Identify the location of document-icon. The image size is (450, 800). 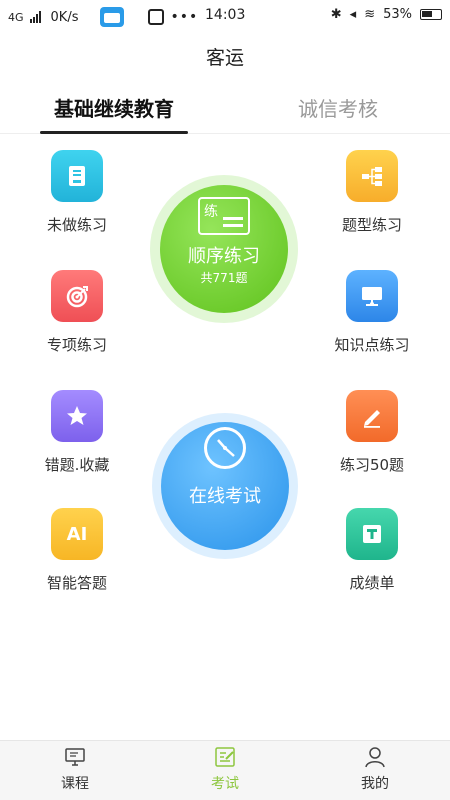
(77, 176).